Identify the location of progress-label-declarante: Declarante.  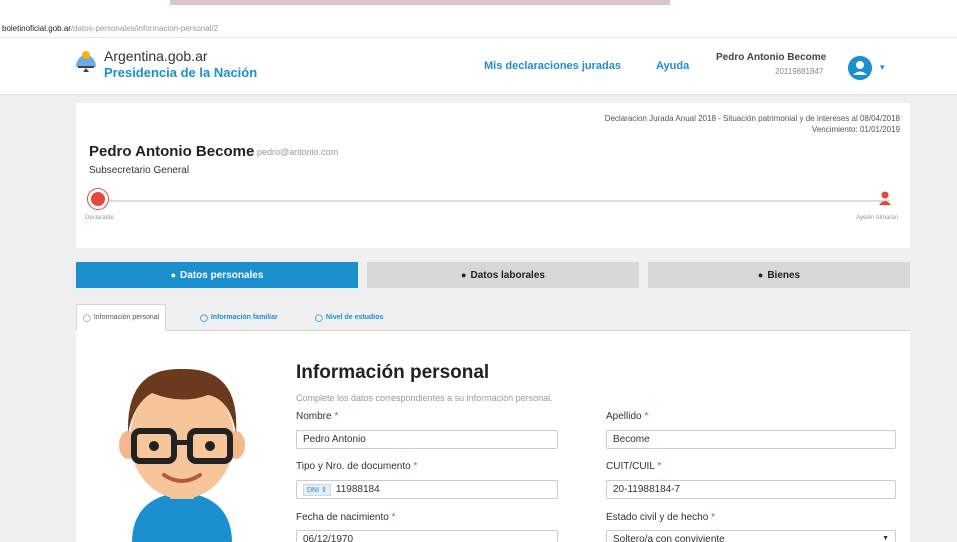
(100, 218).